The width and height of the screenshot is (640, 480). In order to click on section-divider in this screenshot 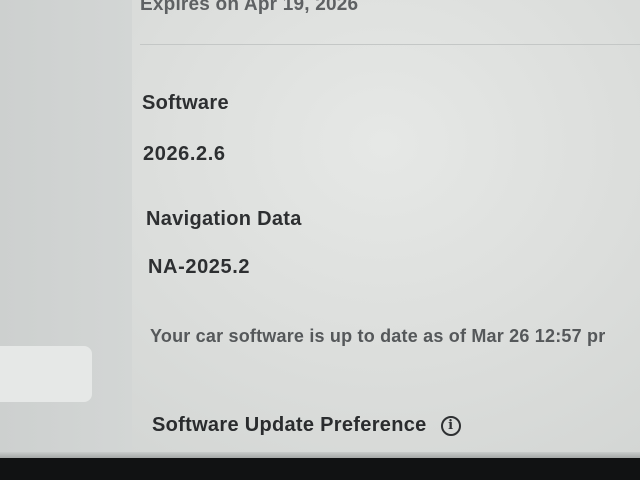, I will do `click(390, 44)`.